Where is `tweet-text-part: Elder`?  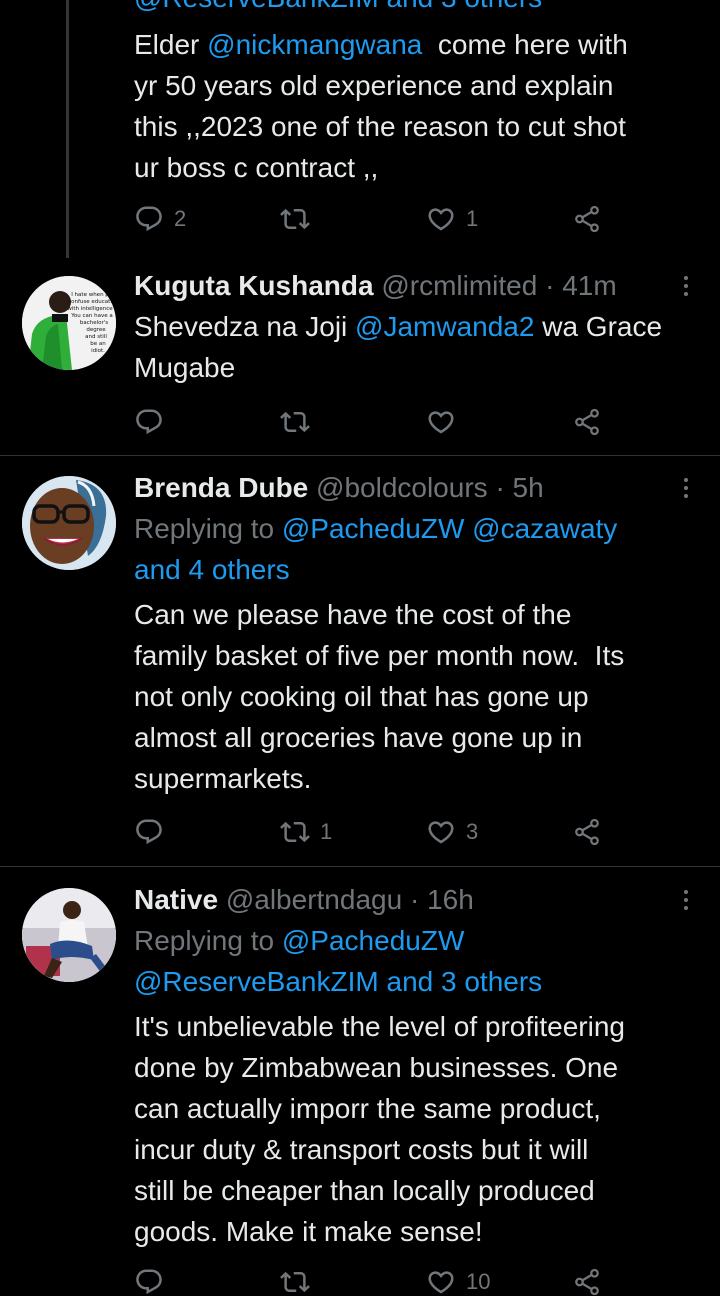
tweet-text-part: Elder is located at coordinates (171, 44).